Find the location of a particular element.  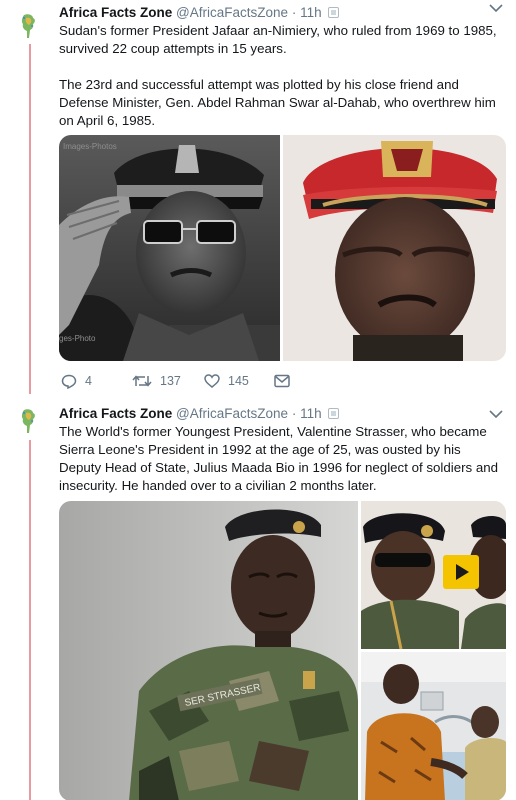

video-thumbnail is located at coordinates (433, 575).